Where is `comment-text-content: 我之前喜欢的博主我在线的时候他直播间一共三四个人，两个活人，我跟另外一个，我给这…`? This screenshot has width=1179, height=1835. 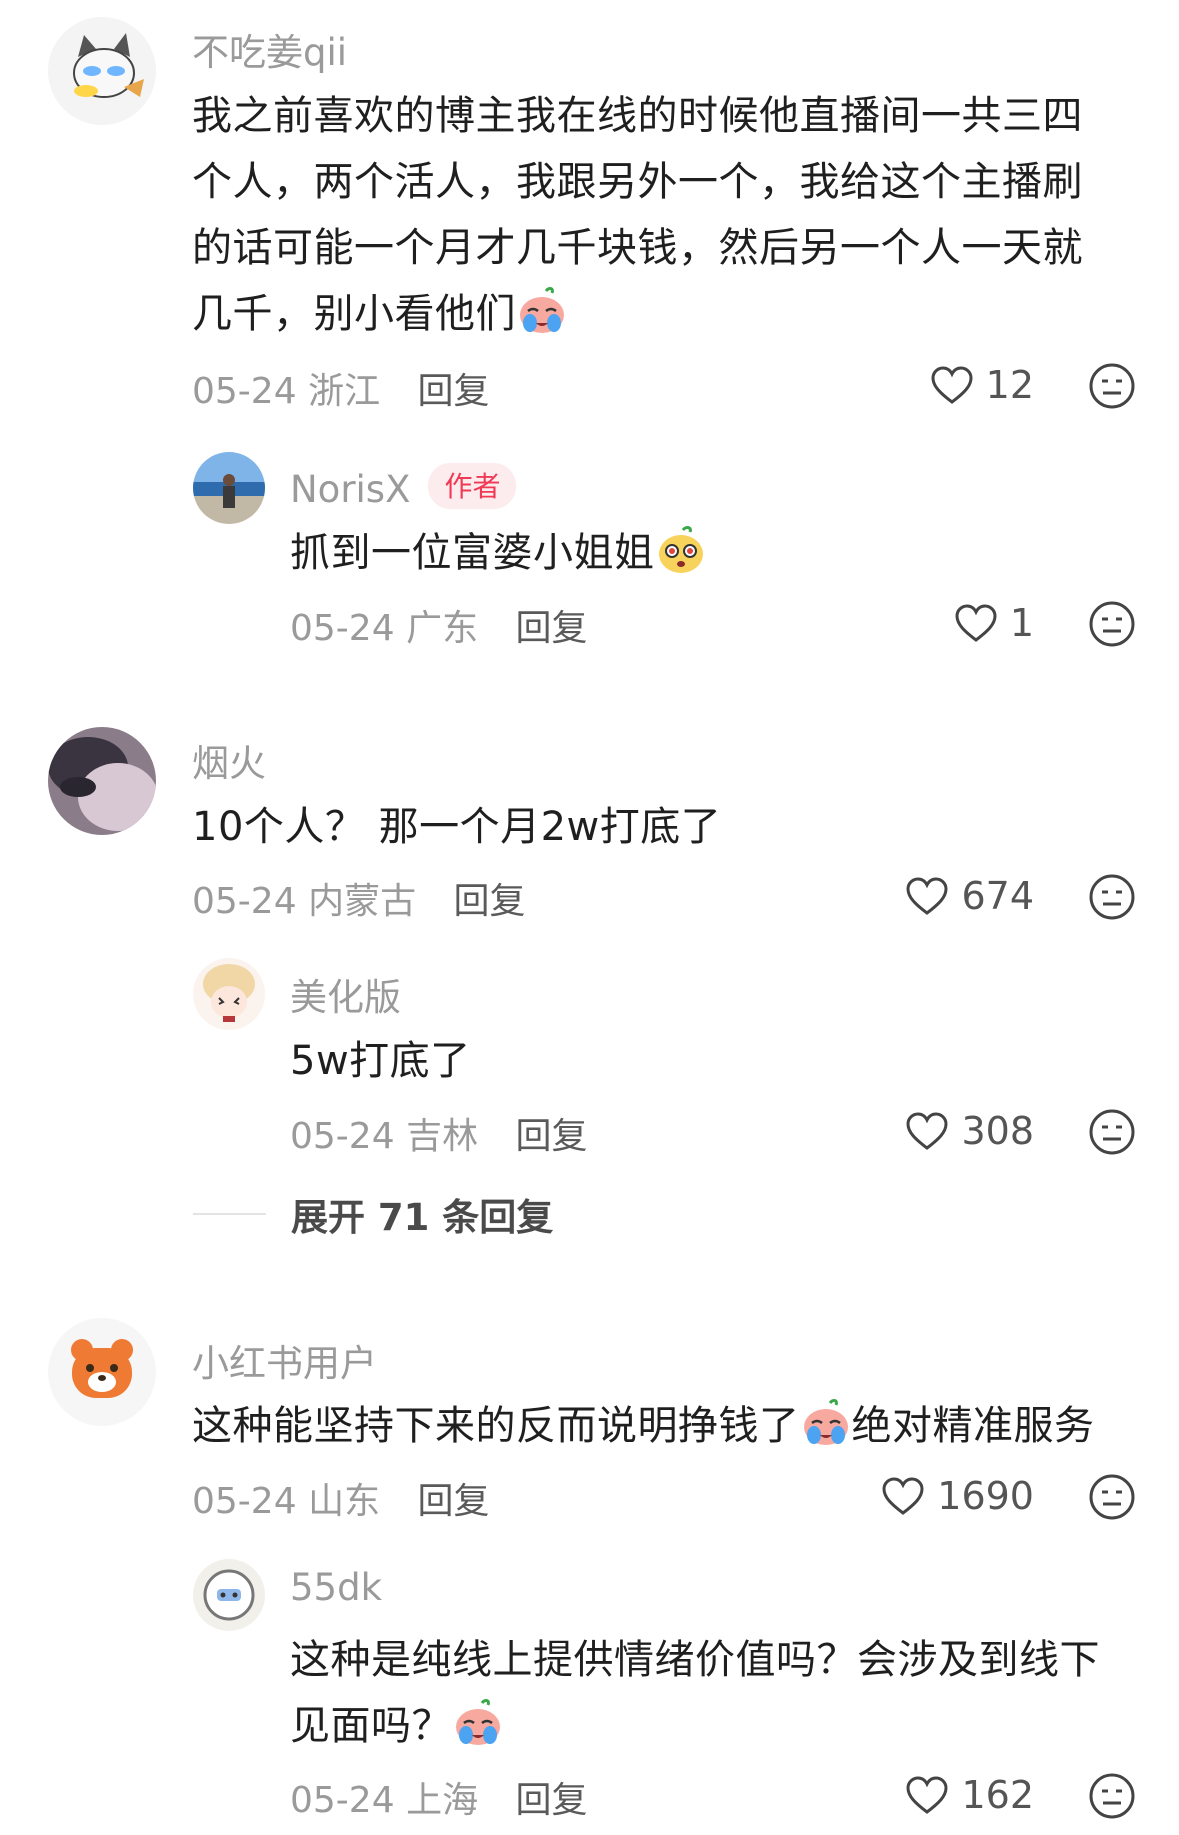
comment-text-content: 我之前喜欢的博主我在线的时候他直播间一共三四个人，两个活人，我跟另外一个，我给这… is located at coordinates (637, 215).